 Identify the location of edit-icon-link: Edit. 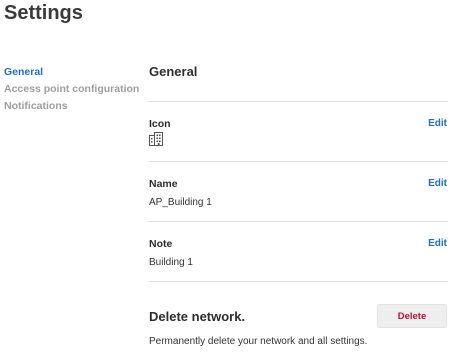
(437, 123).